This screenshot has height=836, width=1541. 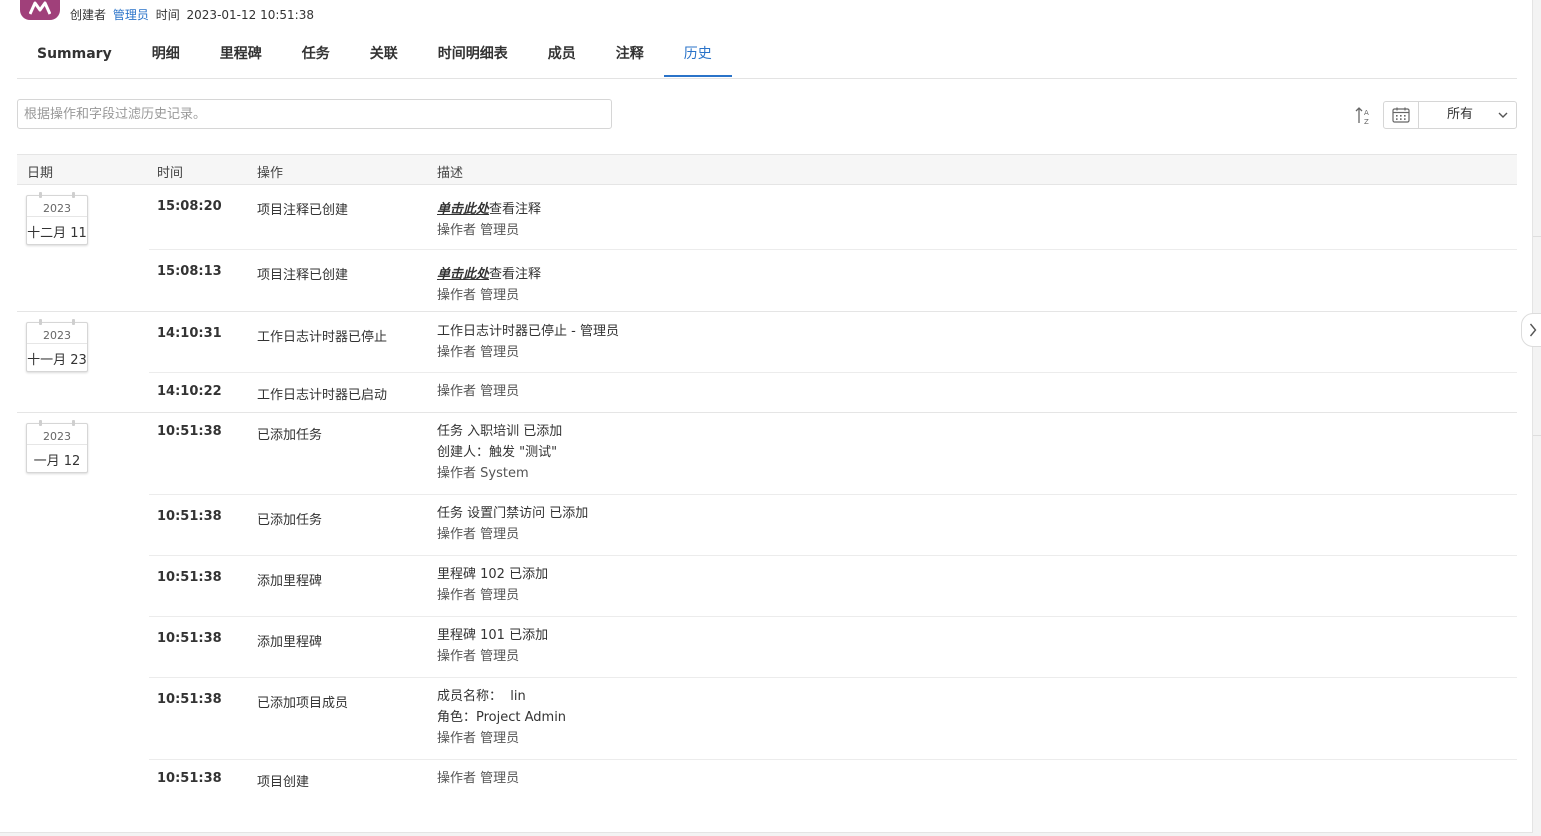 I want to click on row-action: 工作日志计时器已启动, so click(x=322, y=395).